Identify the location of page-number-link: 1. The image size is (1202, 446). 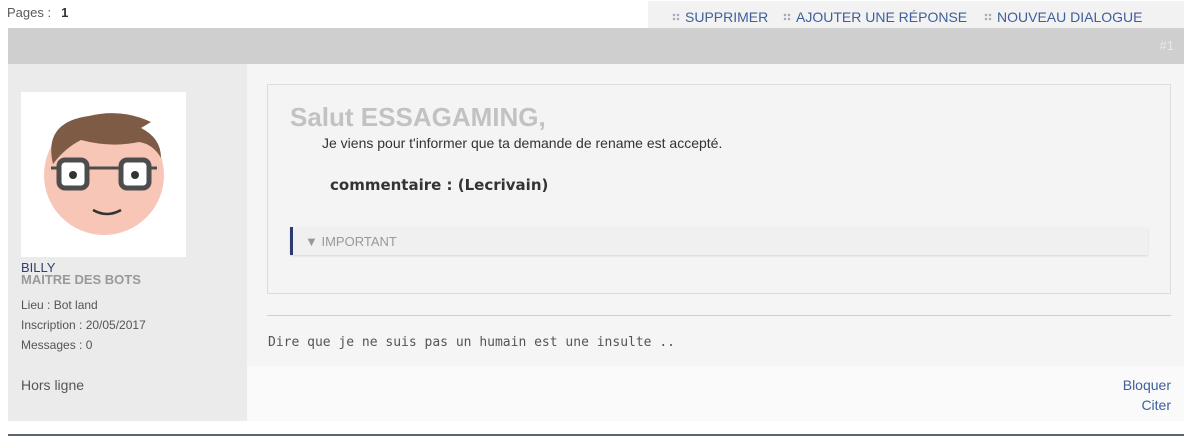
(64, 12).